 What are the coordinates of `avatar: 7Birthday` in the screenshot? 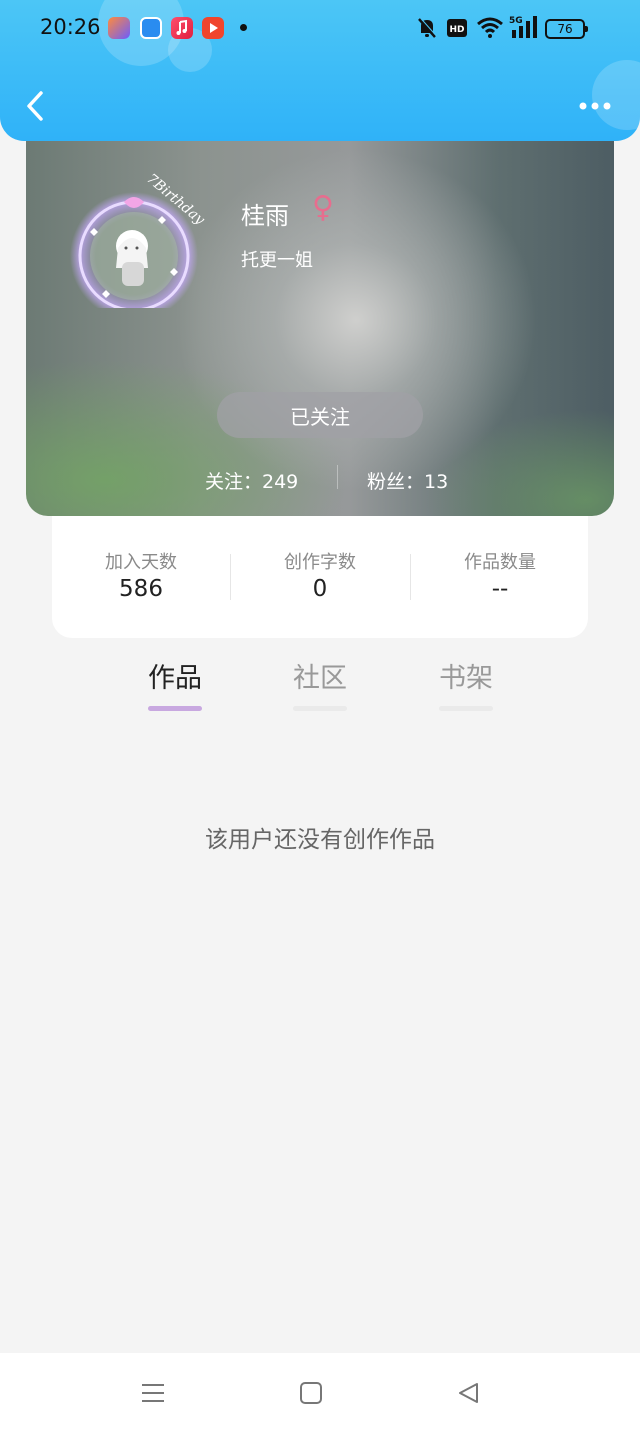 It's located at (136, 233).